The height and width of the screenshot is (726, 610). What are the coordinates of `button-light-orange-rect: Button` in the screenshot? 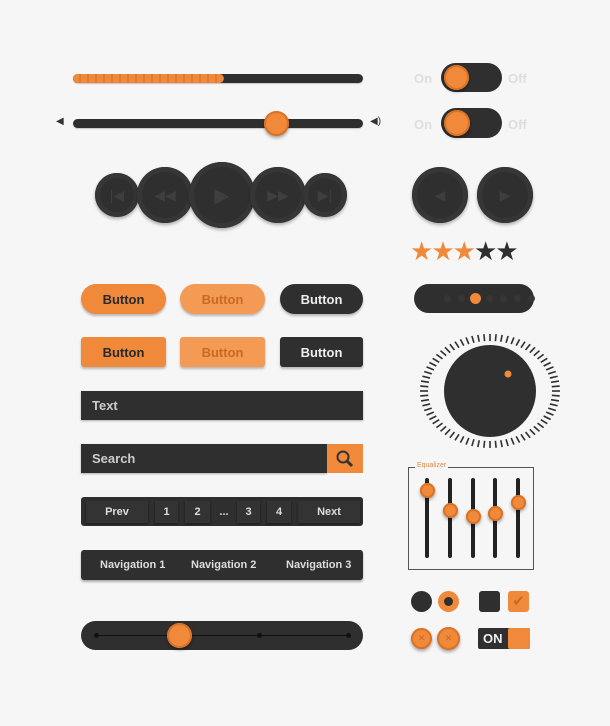 It's located at (222, 352).